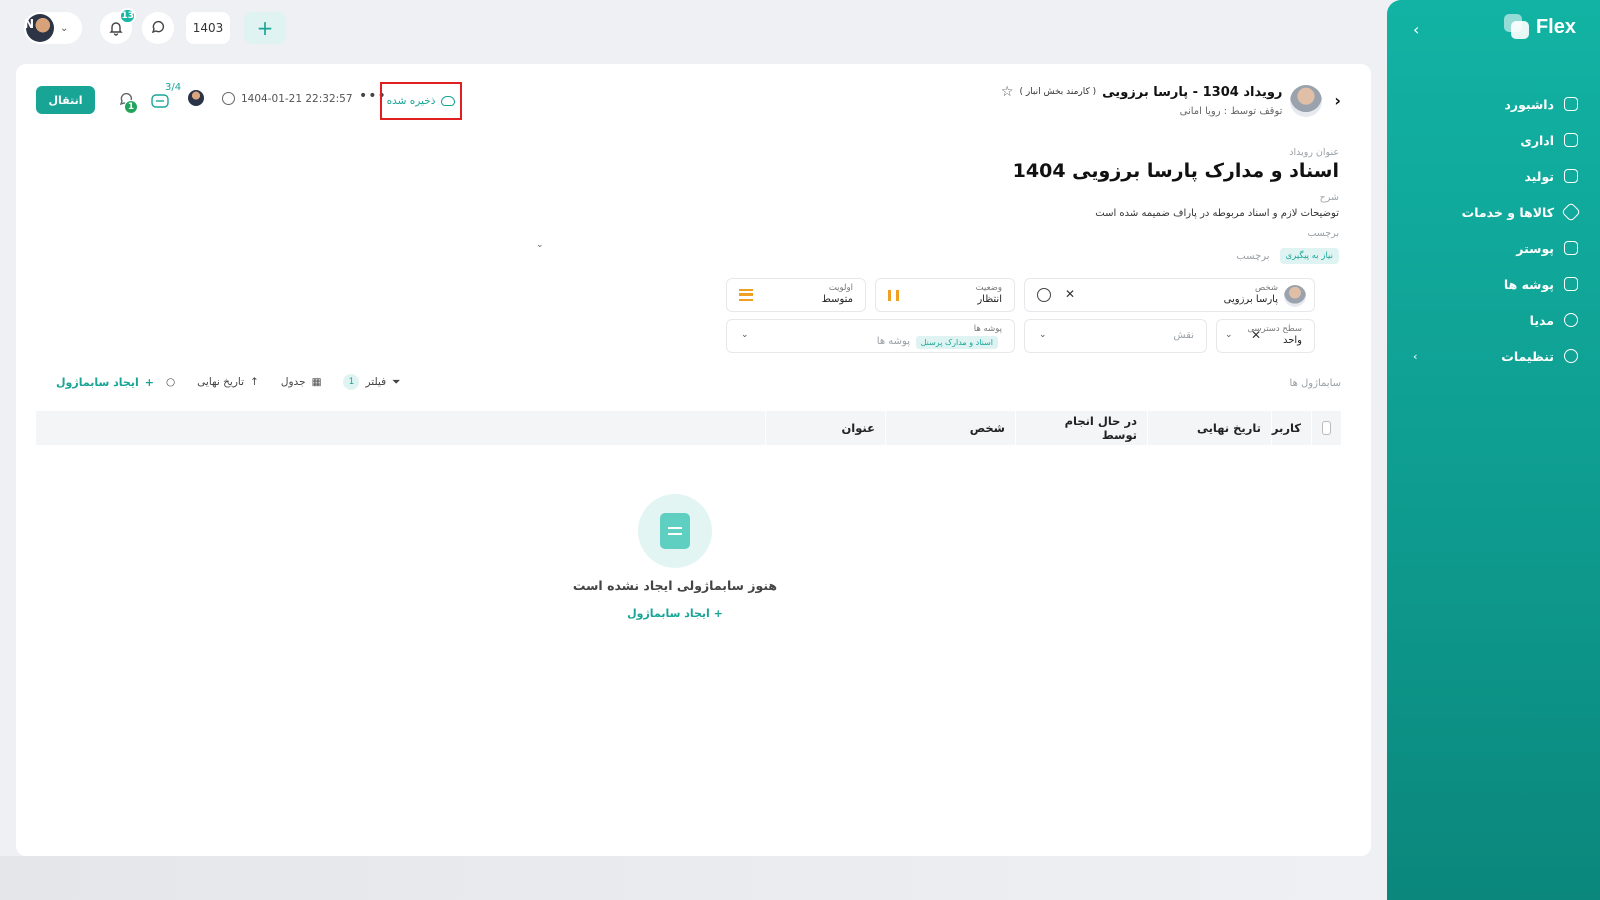 The height and width of the screenshot is (900, 1600). What do you see at coordinates (1539, 27) in the screenshot?
I see `logo: Flex` at bounding box center [1539, 27].